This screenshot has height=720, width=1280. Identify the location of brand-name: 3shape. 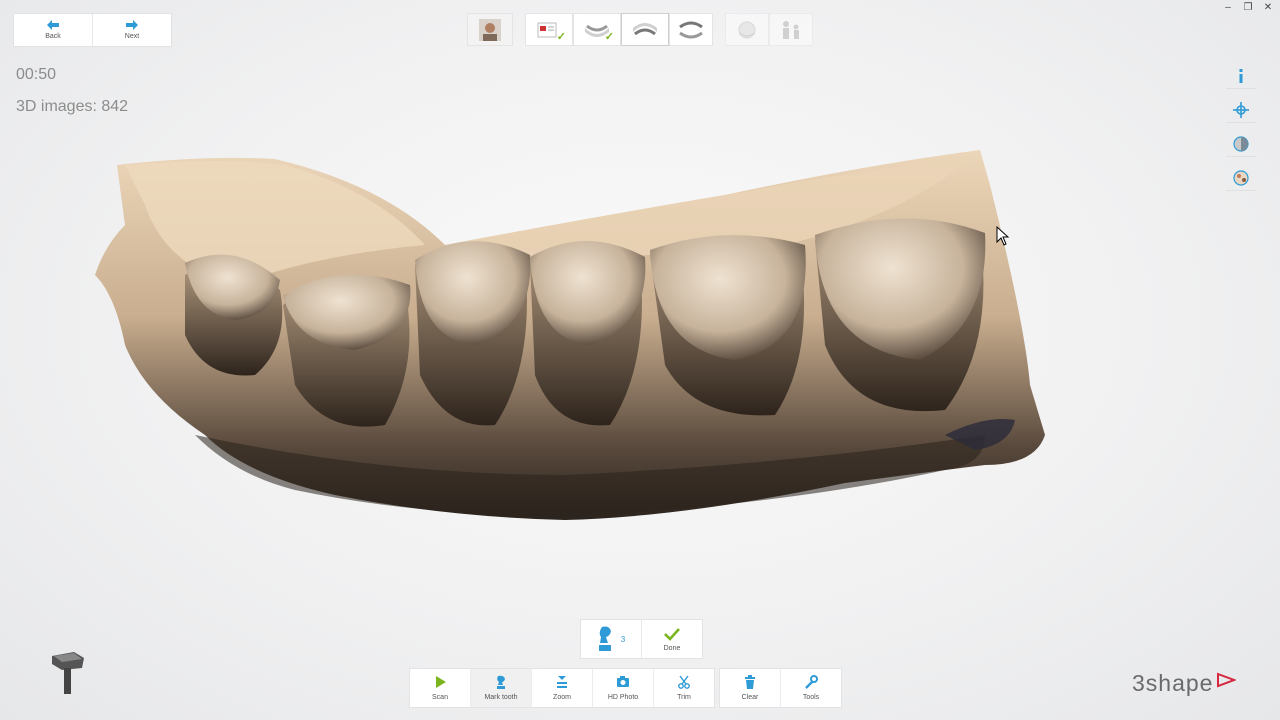
(1173, 683).